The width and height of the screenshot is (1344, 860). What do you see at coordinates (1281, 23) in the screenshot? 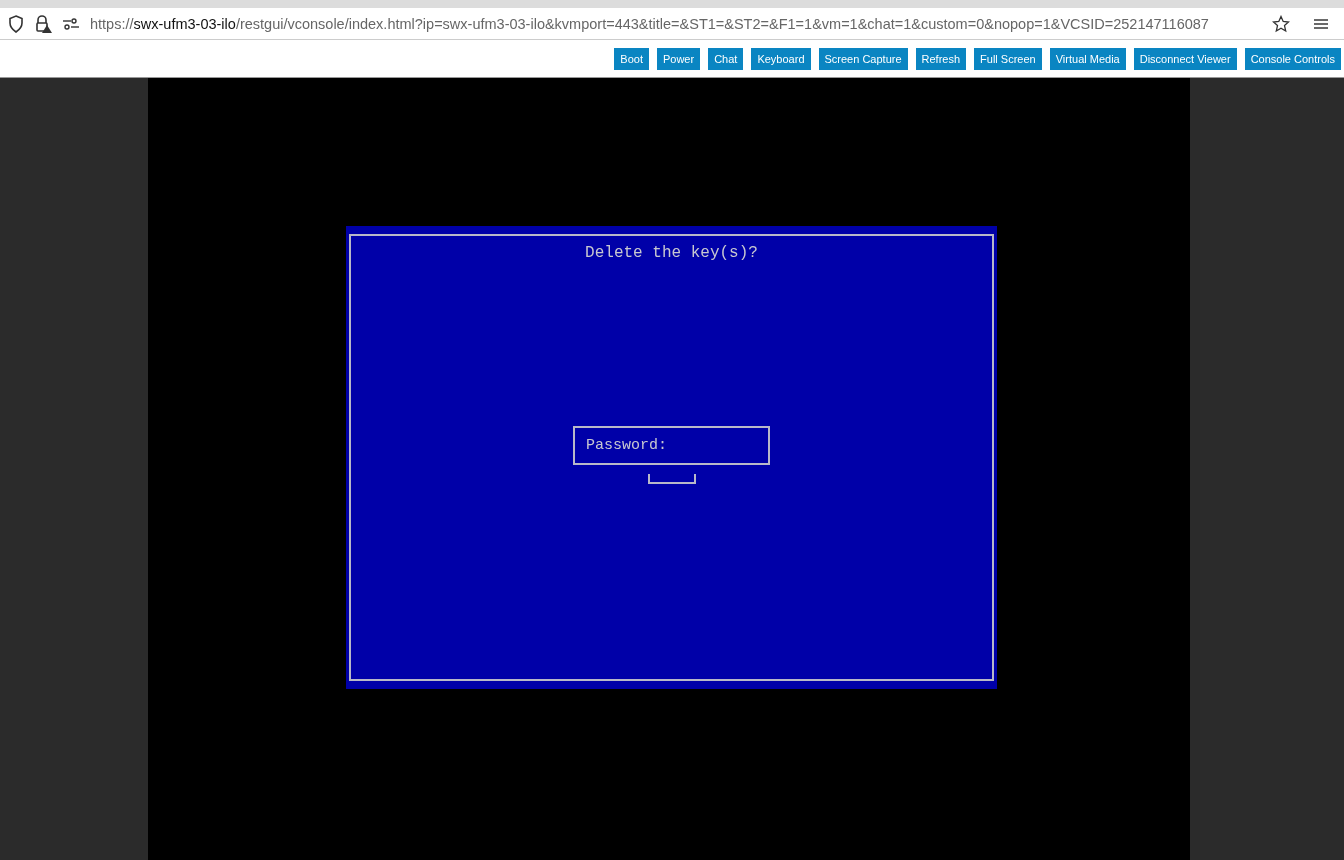
I see `star-icon` at bounding box center [1281, 23].